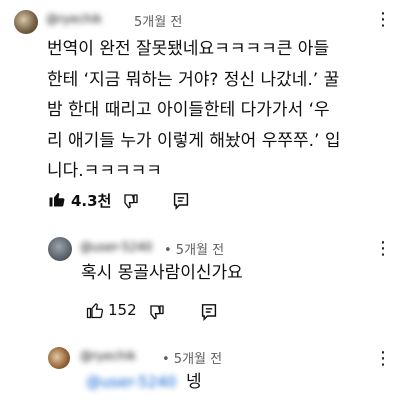 This screenshot has width=400, height=410. What do you see at coordinates (188, 110) in the screenshot?
I see `comment-body-line: 밤 한대 때리고 아이들한테 다가가서 ‘우` at bounding box center [188, 110].